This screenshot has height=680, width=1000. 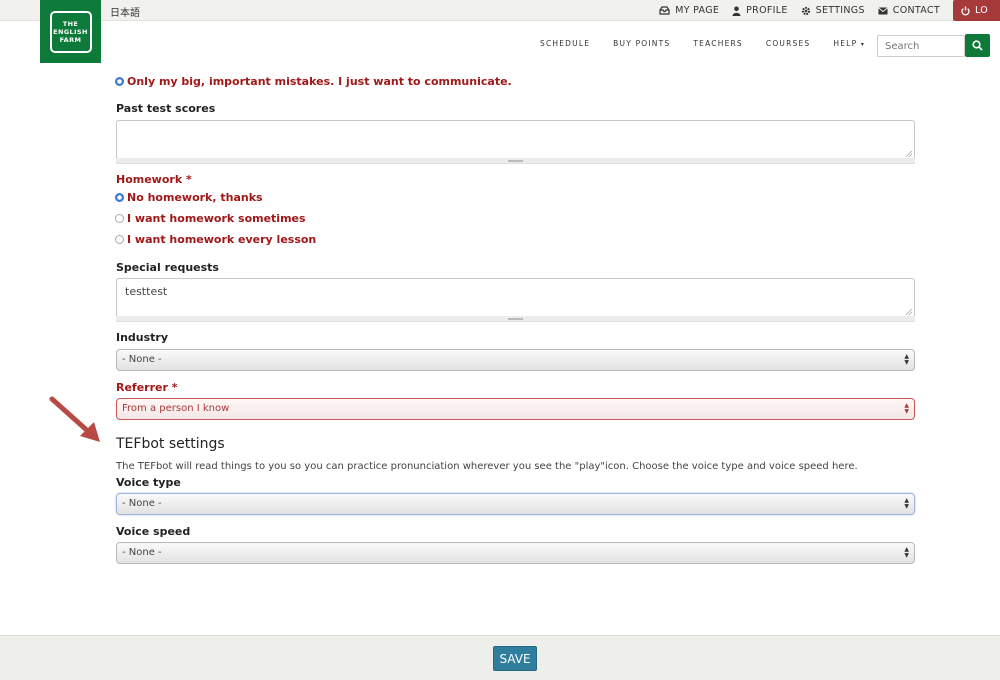 What do you see at coordinates (515, 360) in the screenshot?
I see `industry-select: - None - ▲ ▼` at bounding box center [515, 360].